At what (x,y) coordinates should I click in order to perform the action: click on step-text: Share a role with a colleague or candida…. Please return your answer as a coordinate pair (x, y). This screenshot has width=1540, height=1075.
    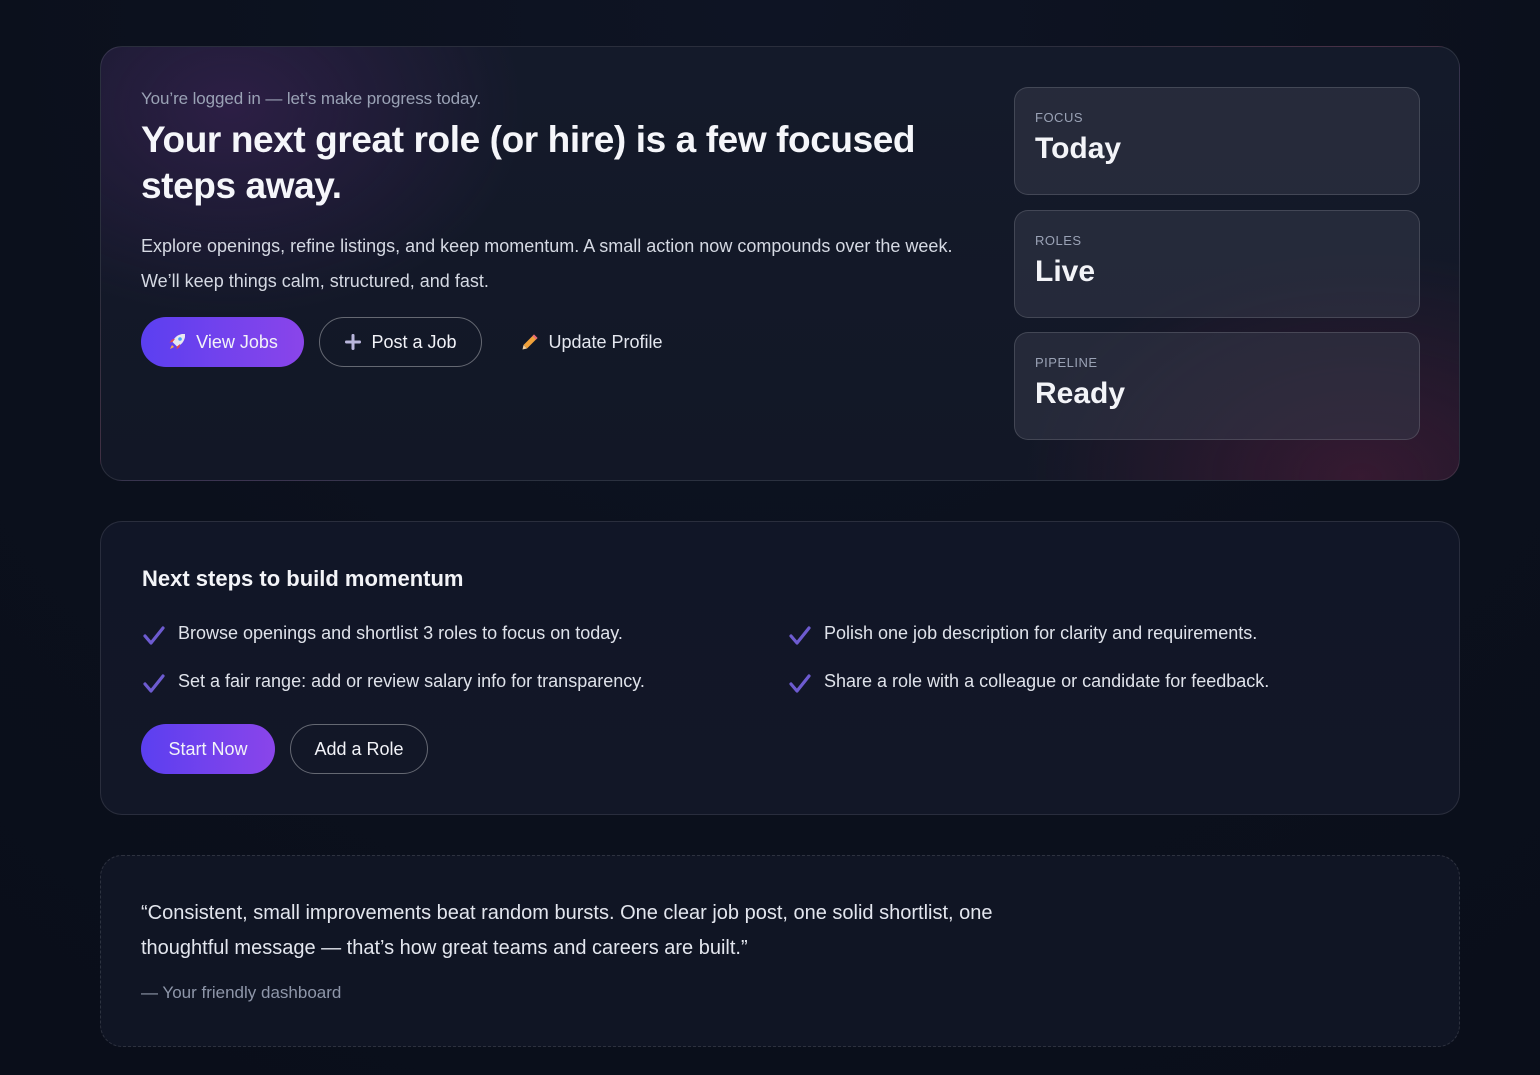
    Looking at the image, I should click on (1047, 680).